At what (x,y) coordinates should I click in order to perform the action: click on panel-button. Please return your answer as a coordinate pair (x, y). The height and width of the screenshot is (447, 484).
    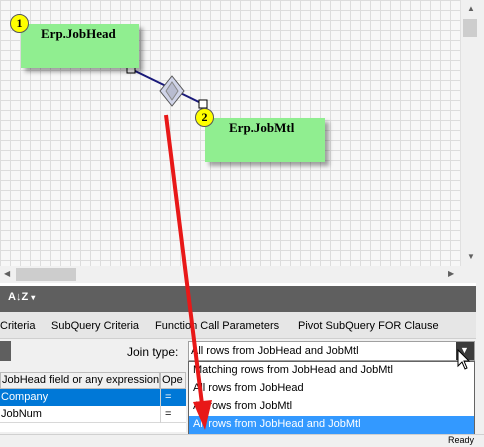
    Looking at the image, I should click on (5, 351).